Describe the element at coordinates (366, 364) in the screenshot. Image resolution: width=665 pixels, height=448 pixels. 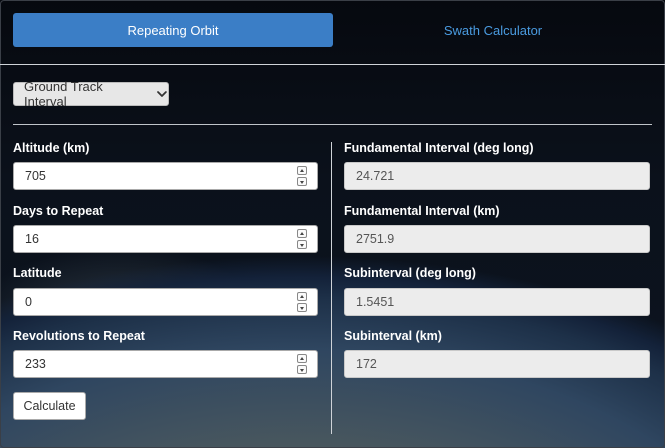
I see `subinterval-km-value: 172` at that location.